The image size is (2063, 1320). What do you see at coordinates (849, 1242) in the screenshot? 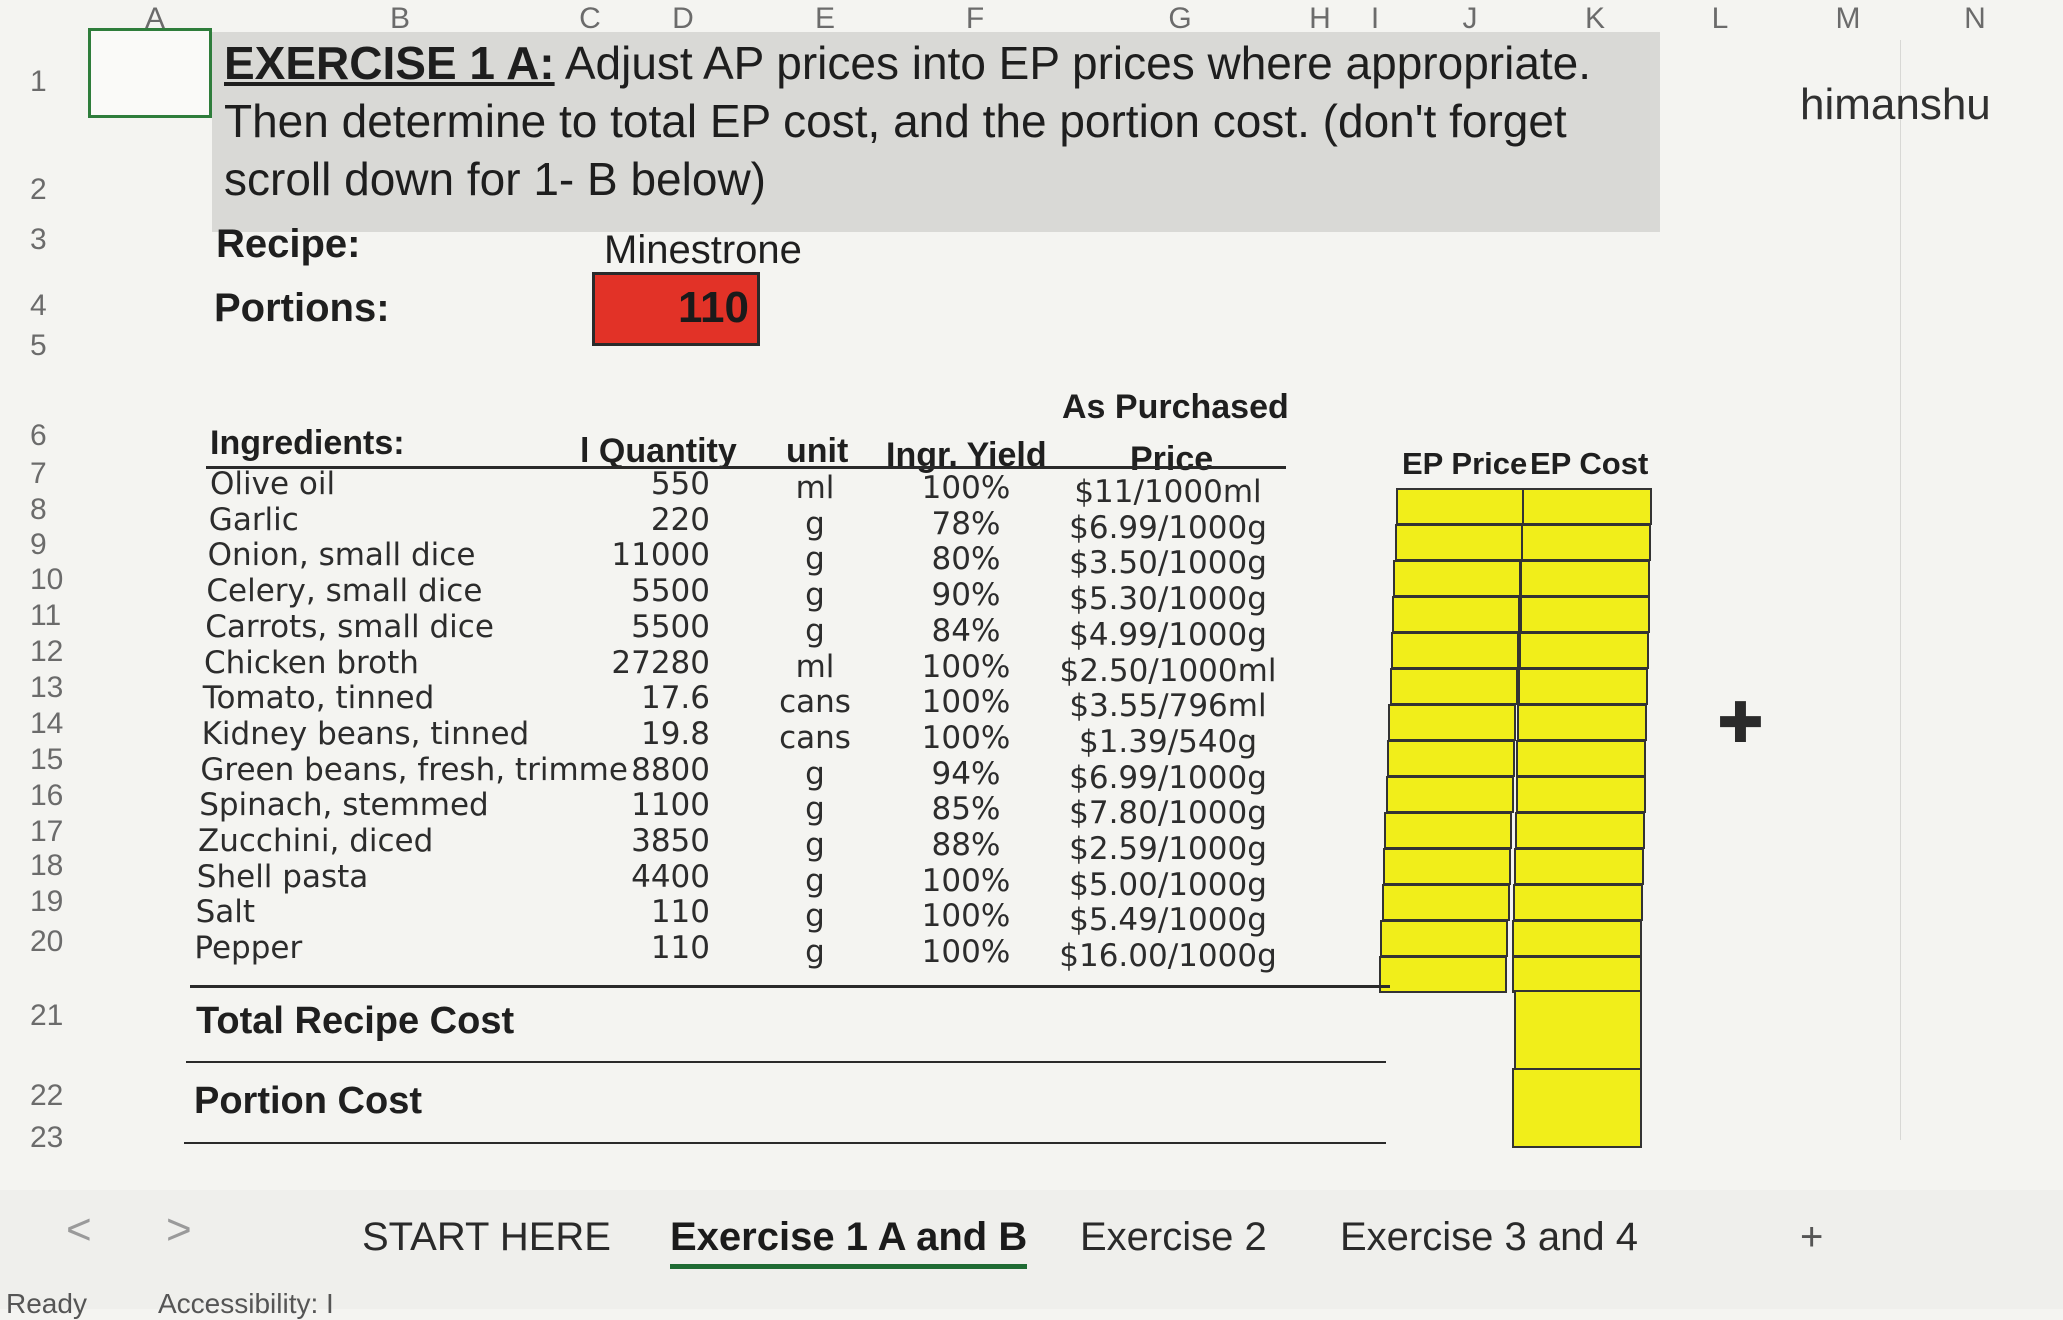
I see `sheet-tab-exercise-1: Exercise 1 A and B` at bounding box center [849, 1242].